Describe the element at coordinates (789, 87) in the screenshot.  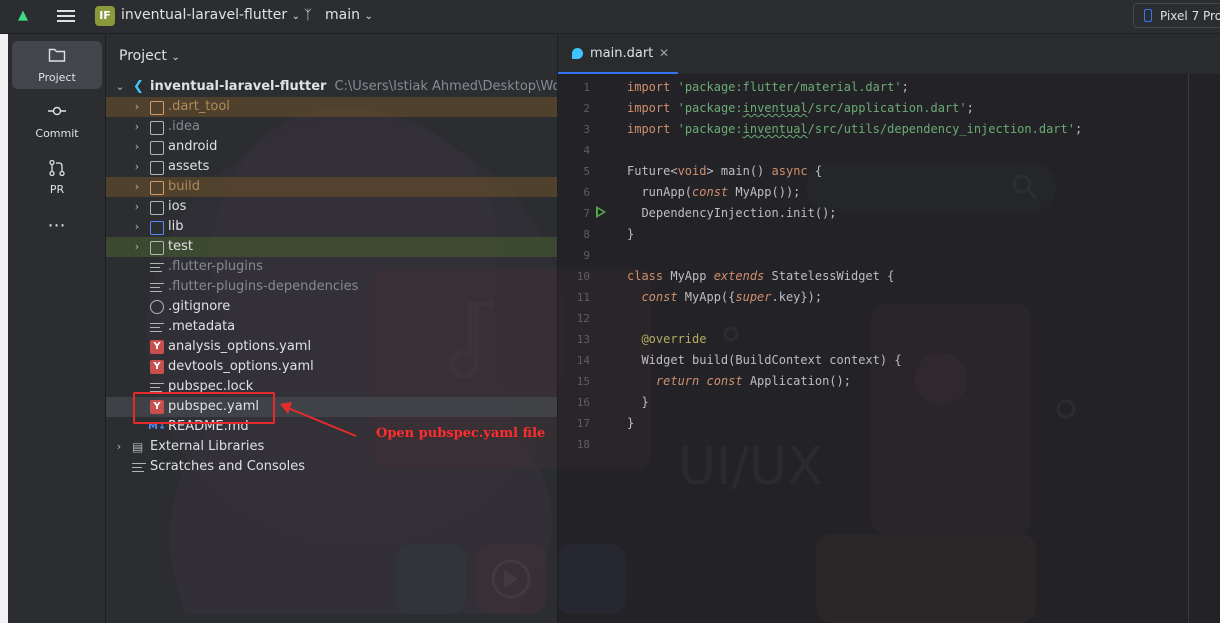
I see `code-token: 'package:flutter/material.dart'` at that location.